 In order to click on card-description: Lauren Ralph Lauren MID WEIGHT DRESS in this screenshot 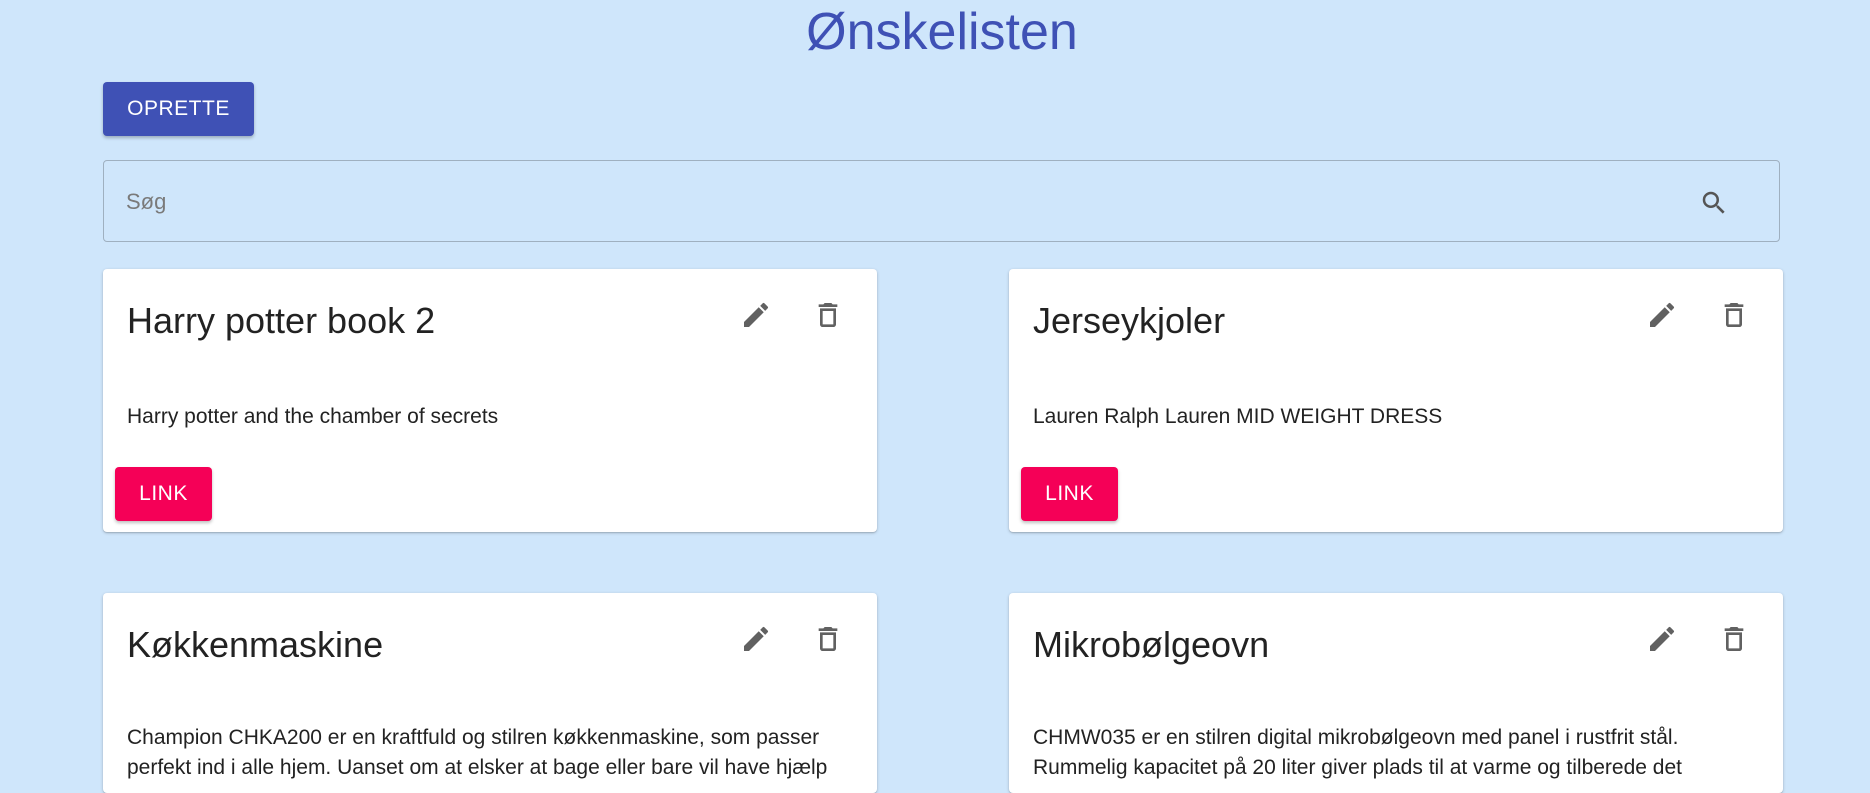, I will do `click(1238, 416)`.